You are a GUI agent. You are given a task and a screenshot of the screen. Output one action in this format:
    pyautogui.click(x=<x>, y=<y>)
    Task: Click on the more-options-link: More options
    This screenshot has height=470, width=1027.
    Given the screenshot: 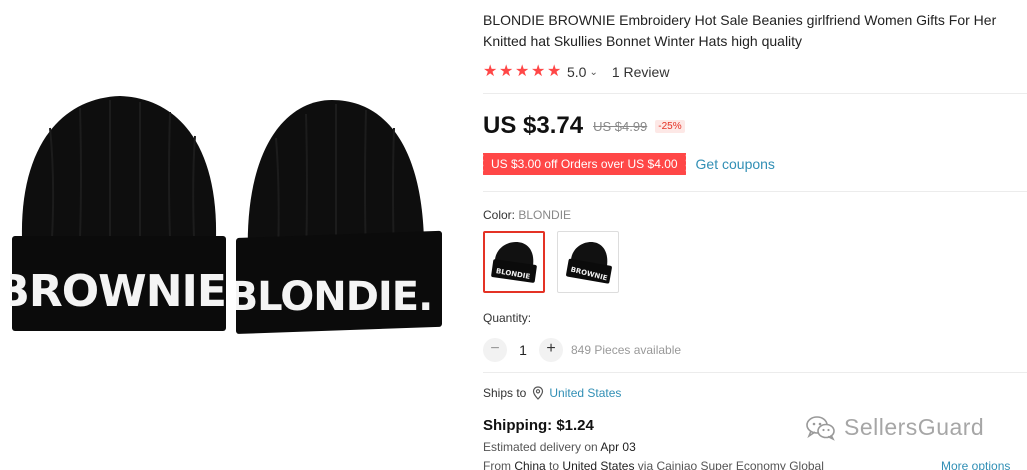 What is the action you would take?
    pyautogui.click(x=975, y=464)
    